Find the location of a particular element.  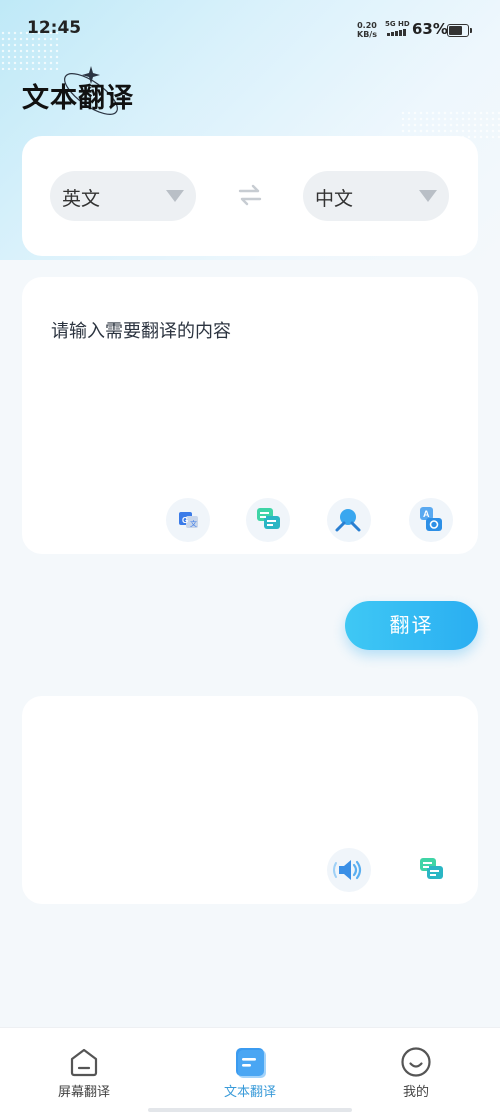

language-selector-card: 英文 中文 is located at coordinates (250, 196).